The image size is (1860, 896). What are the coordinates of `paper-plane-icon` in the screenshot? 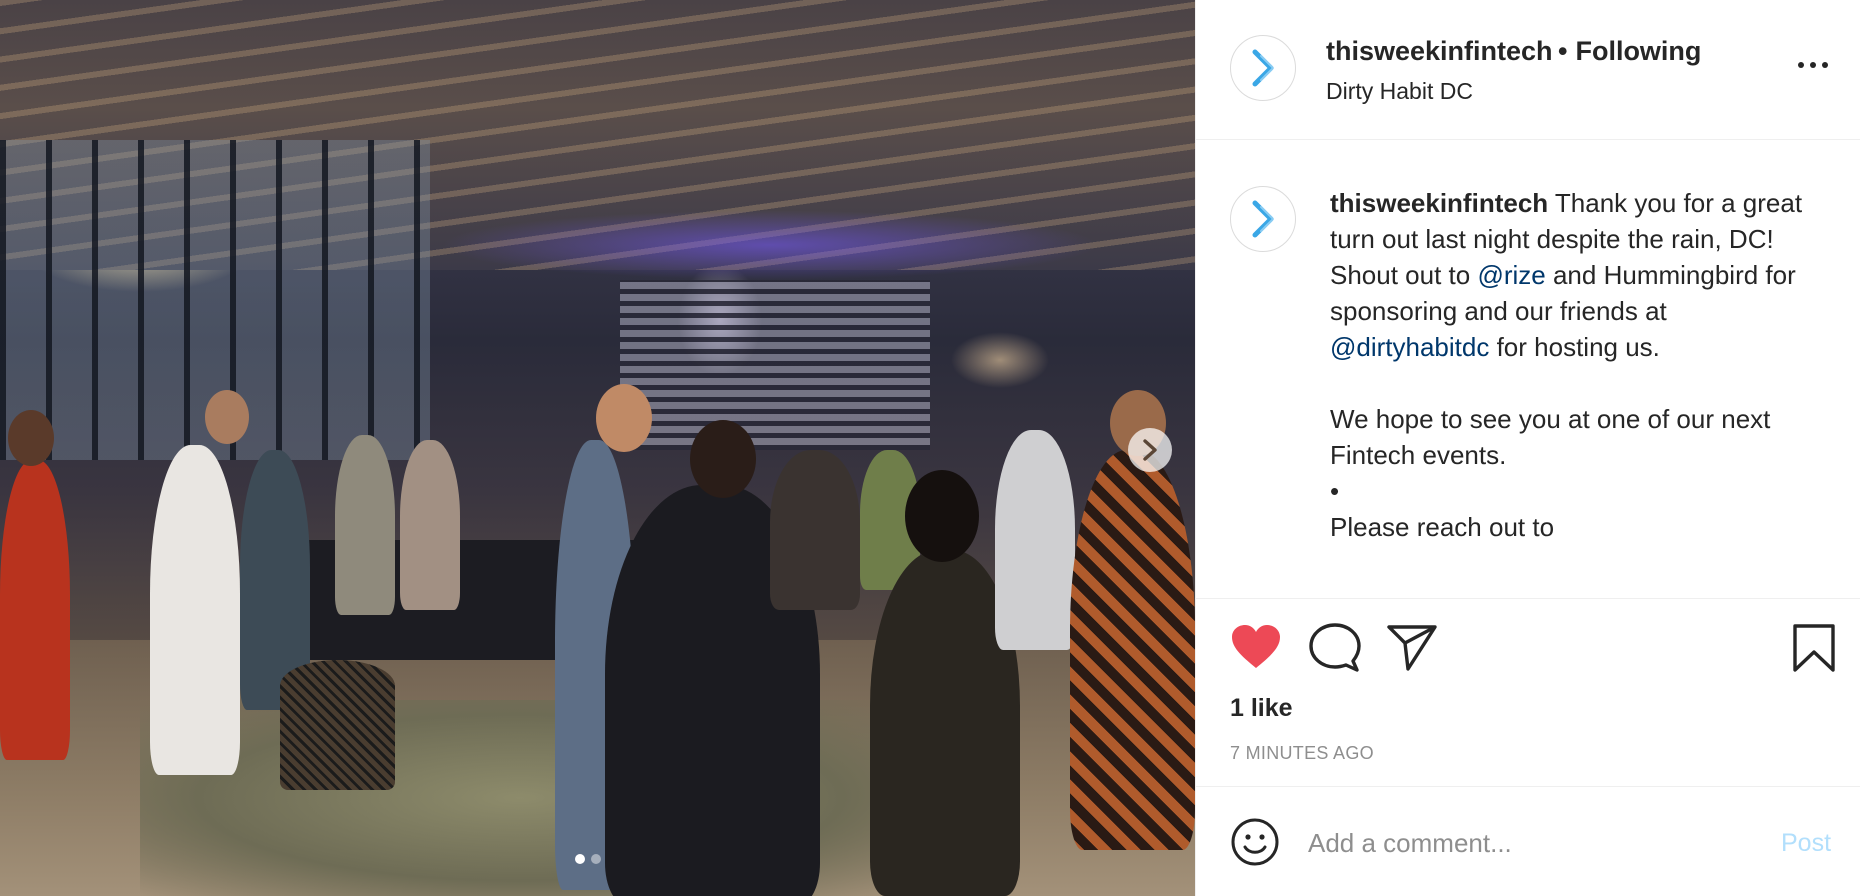 It's located at (1412, 649).